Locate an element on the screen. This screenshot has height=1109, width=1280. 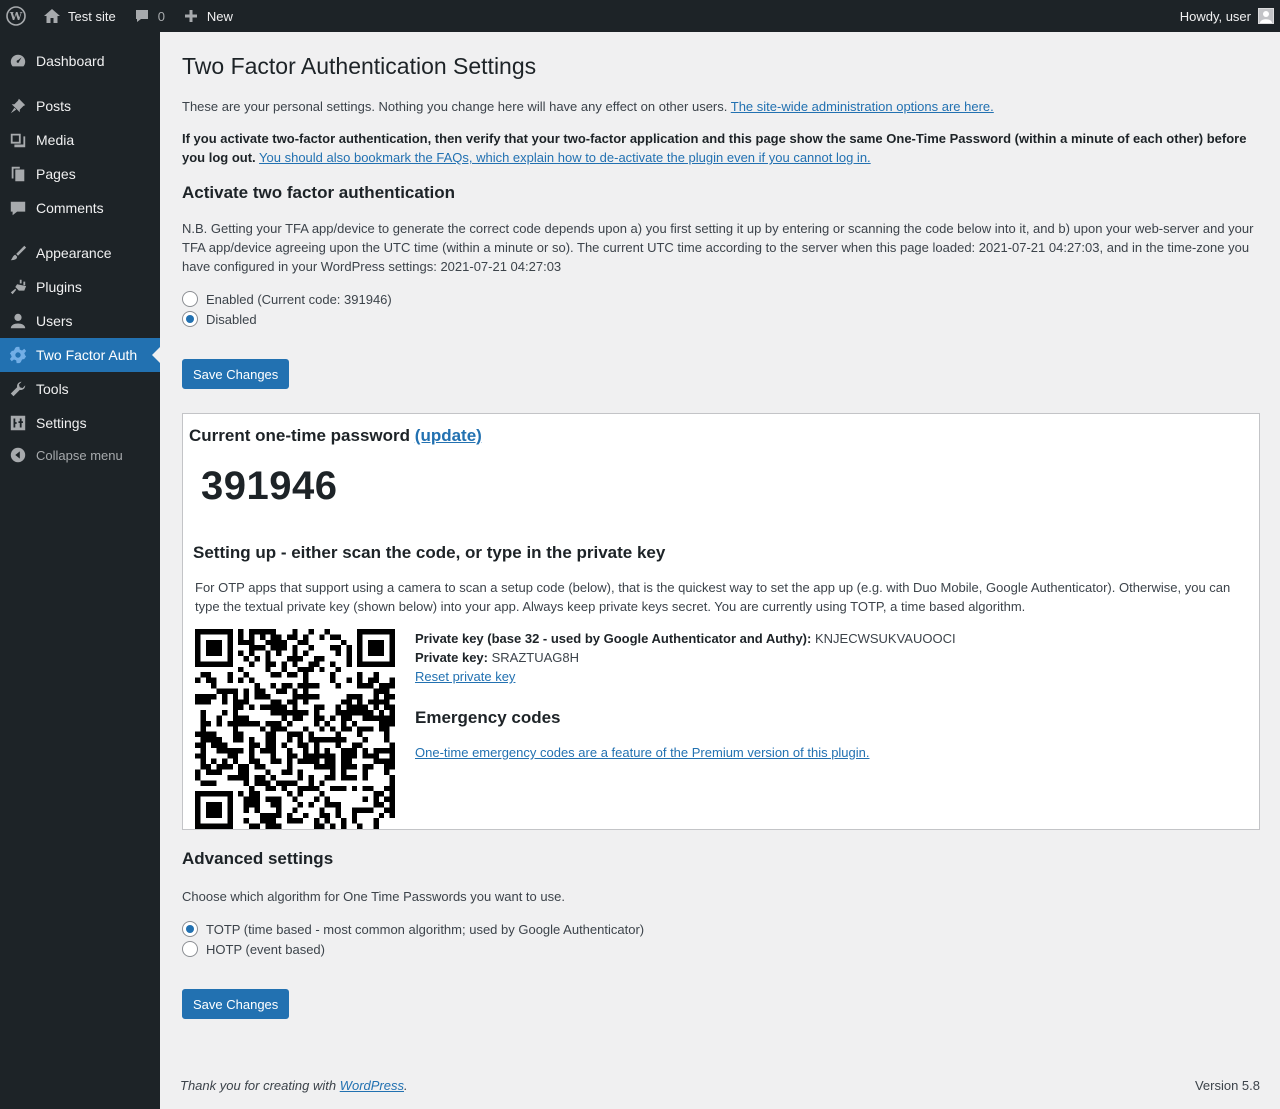
otp-heading-text: Current one-time password is located at coordinates (300, 435).